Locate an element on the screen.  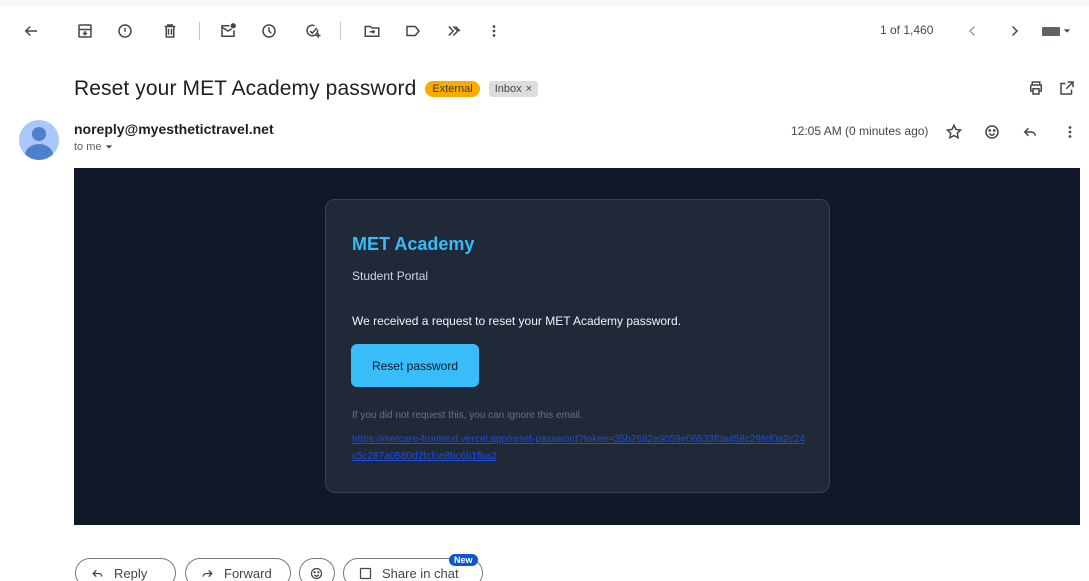
message-timestamp: 12:05 AM (0 minutes ago) is located at coordinates (860, 131).